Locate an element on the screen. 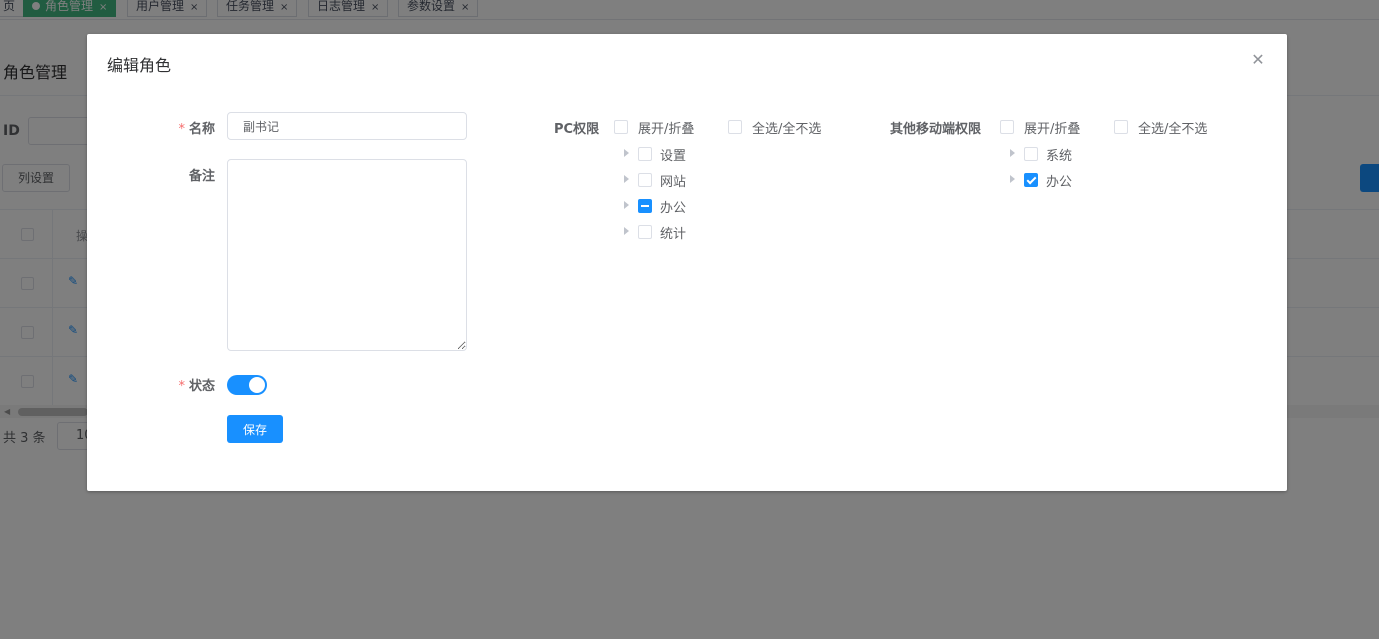  tree-checkbox-system is located at coordinates (1031, 154).